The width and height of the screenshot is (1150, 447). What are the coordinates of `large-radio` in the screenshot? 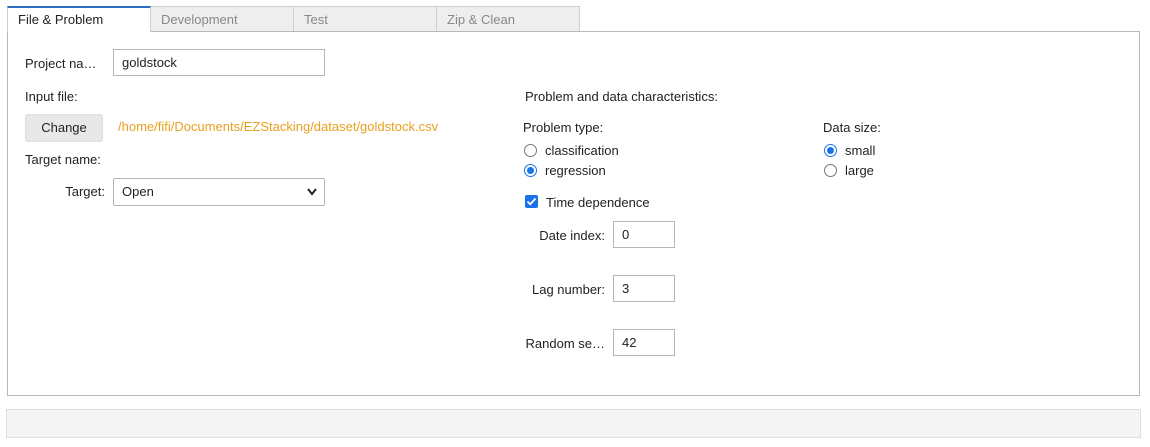 It's located at (830, 170).